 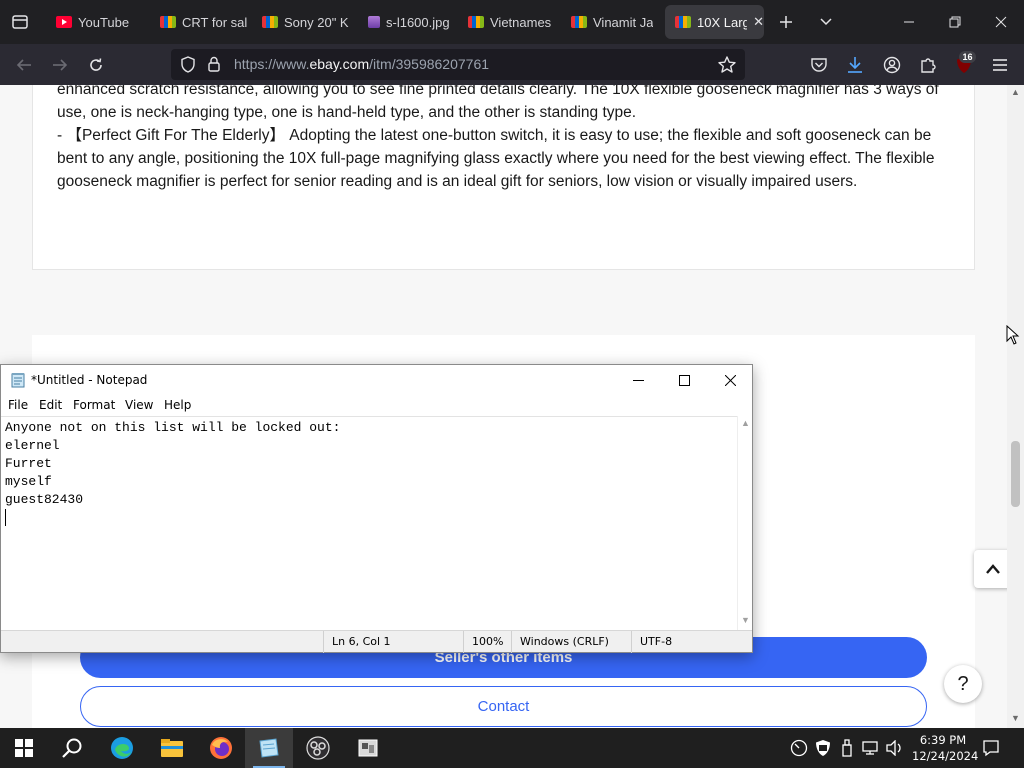 I want to click on notepad-maximize-button, so click(x=684, y=380).